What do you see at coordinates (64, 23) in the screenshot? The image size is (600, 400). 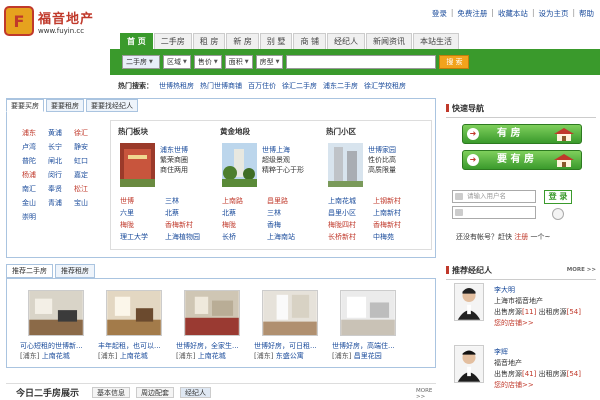 I see `site-logo: F 福音地产 www.fuyin.cc` at bounding box center [64, 23].